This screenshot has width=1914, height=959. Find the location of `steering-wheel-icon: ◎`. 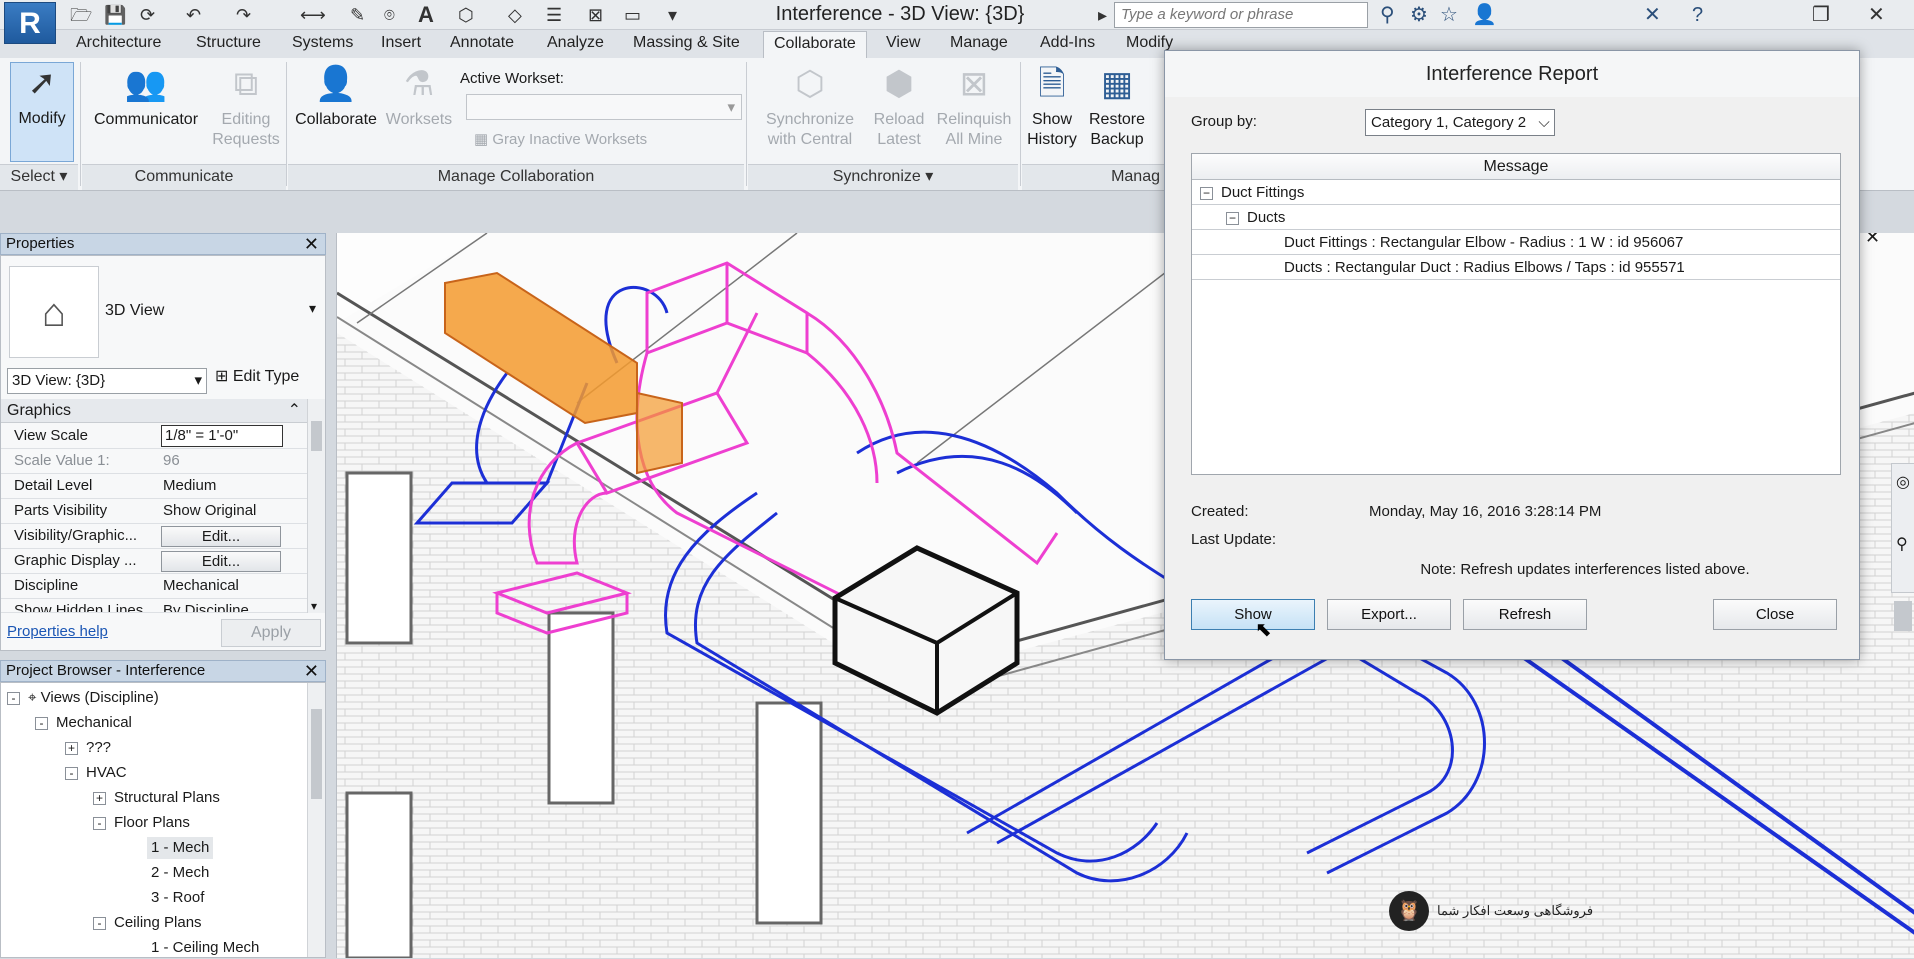

steering-wheel-icon: ◎ is located at coordinates (1903, 482).